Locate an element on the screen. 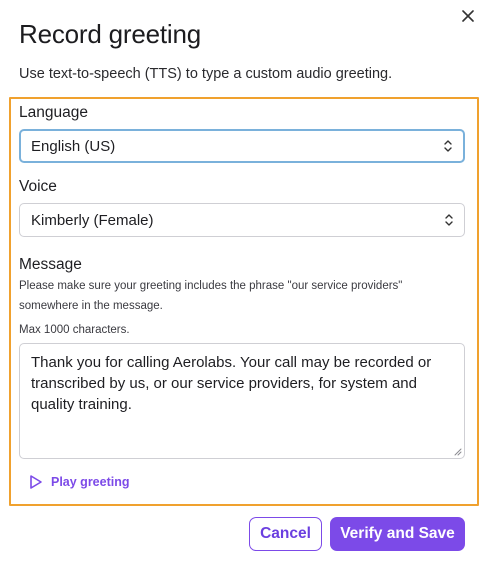 The height and width of the screenshot is (572, 488). play-greeting-button: Play greeting is located at coordinates (79, 482).